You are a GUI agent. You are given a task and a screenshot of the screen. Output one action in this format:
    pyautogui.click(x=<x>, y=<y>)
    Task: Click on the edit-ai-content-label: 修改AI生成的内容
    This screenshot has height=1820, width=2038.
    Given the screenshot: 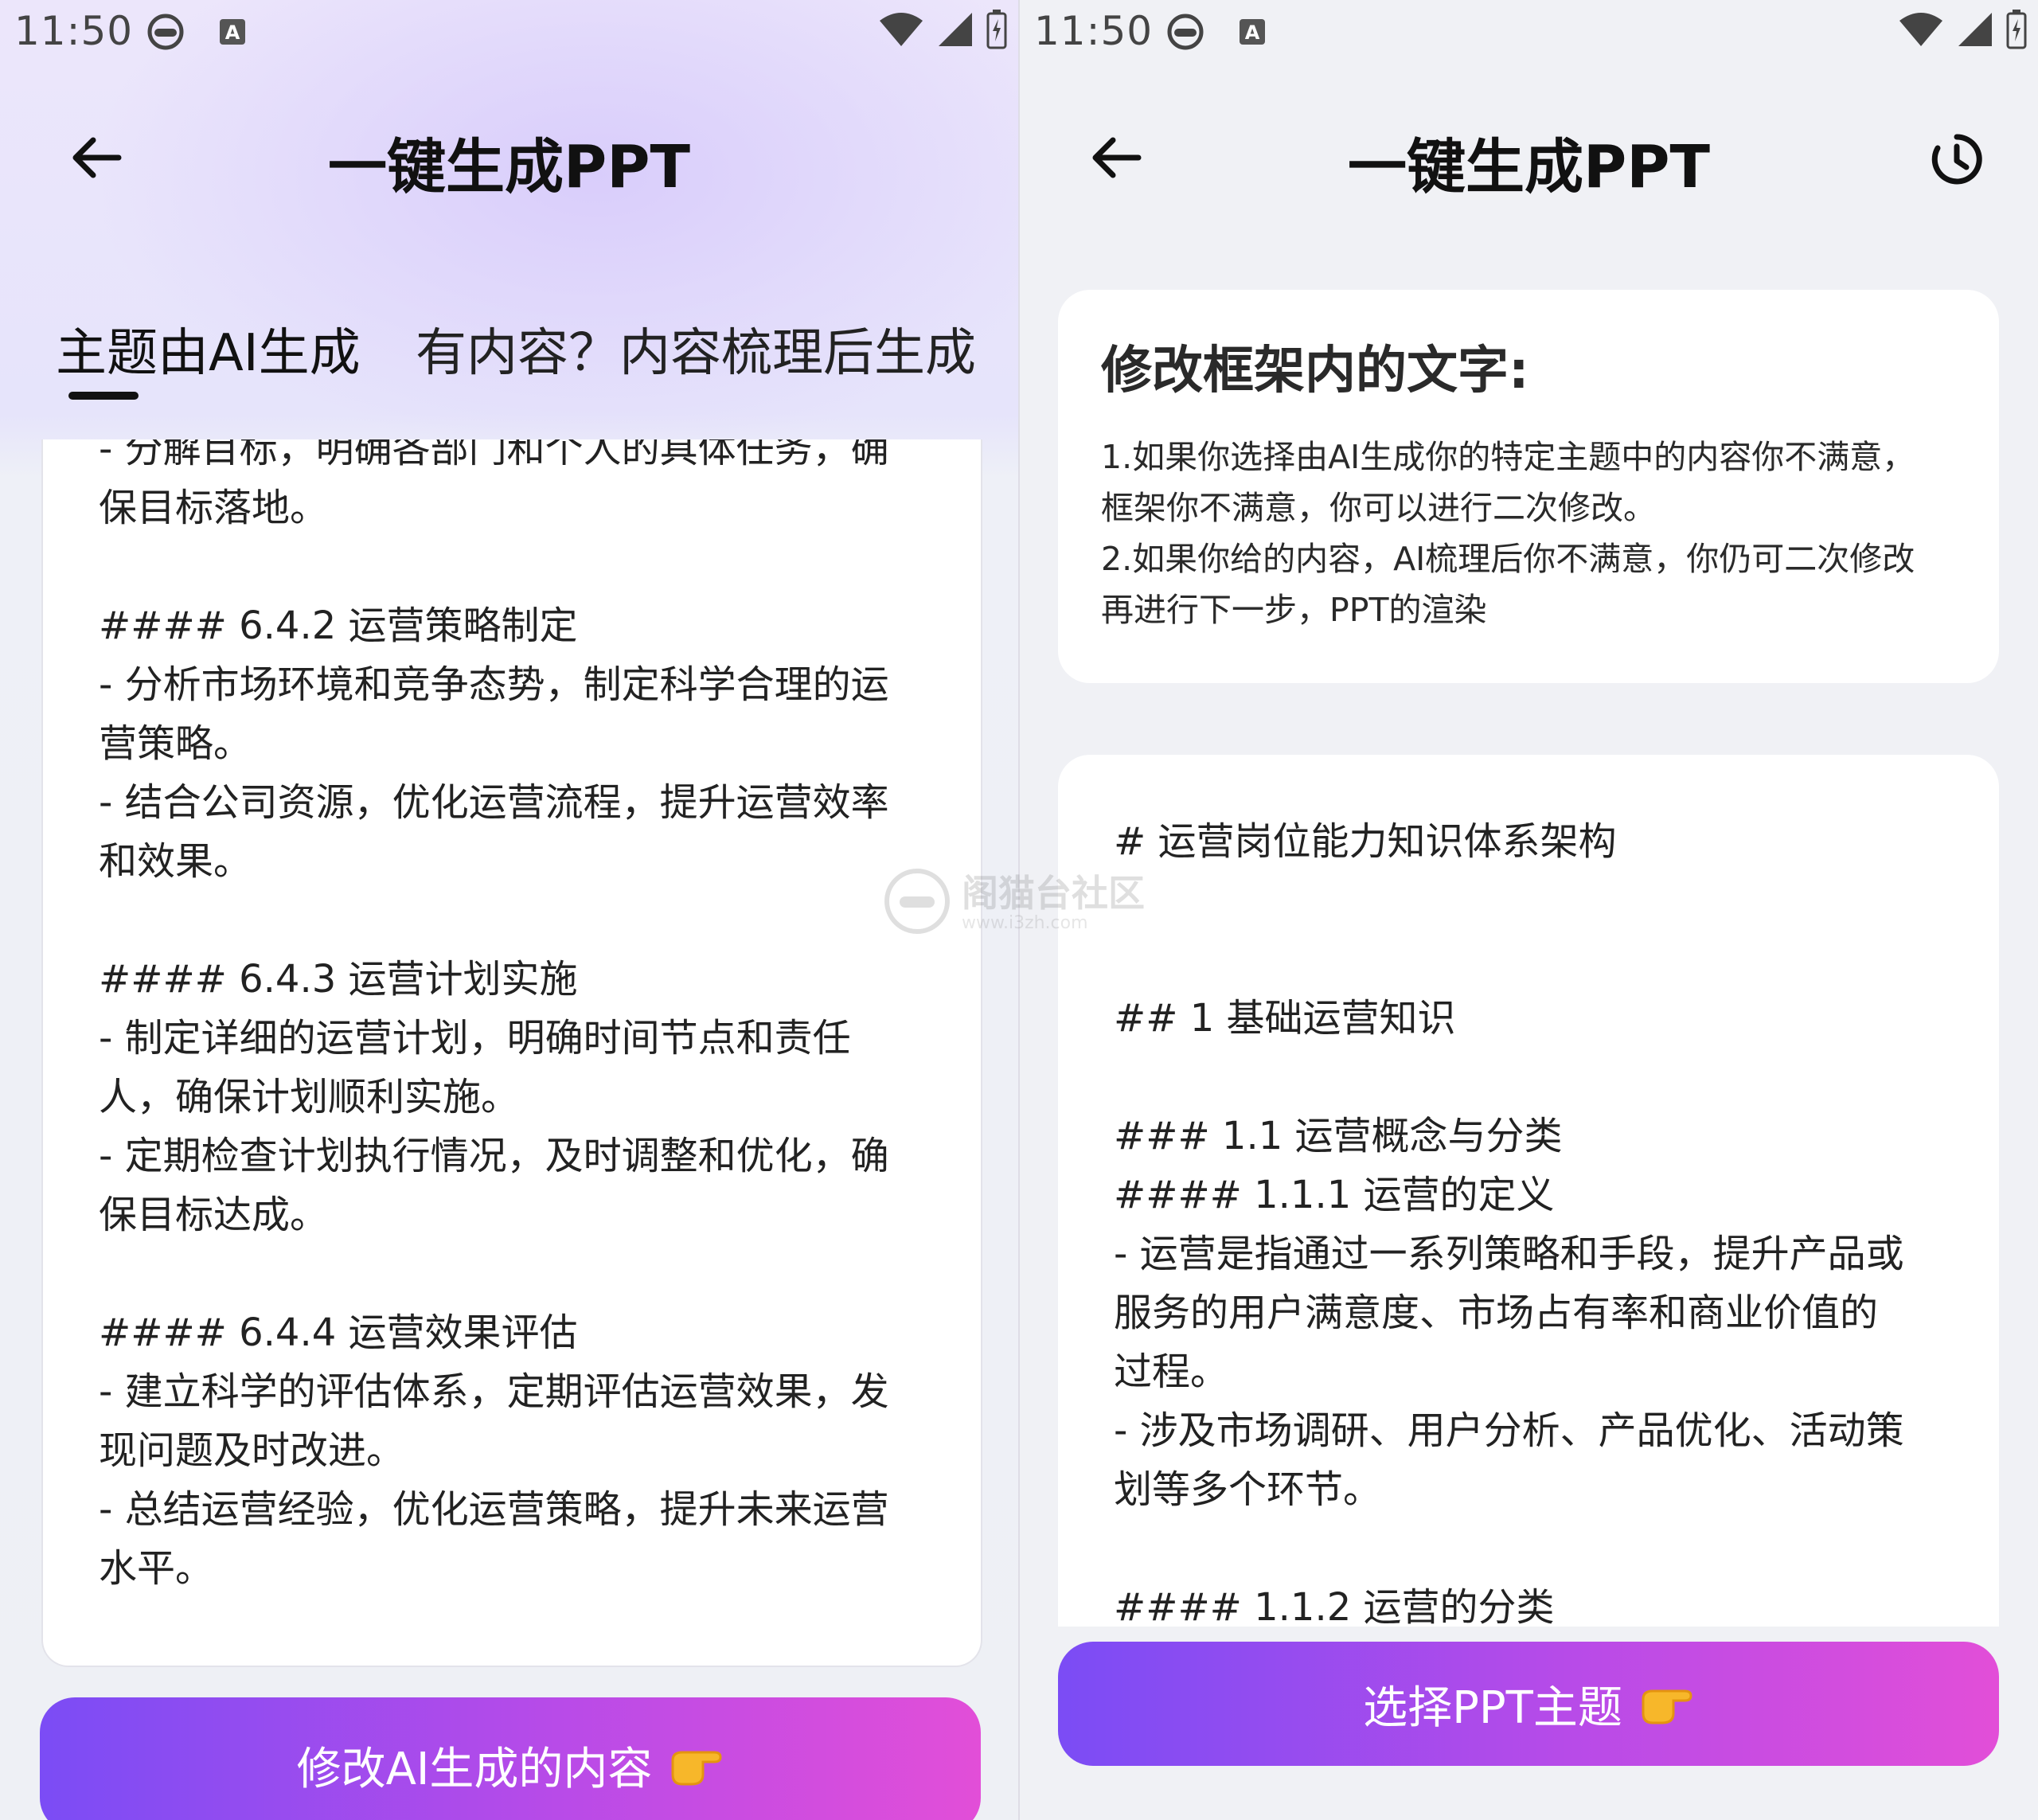 What is the action you would take?
    pyautogui.click(x=475, y=1769)
    